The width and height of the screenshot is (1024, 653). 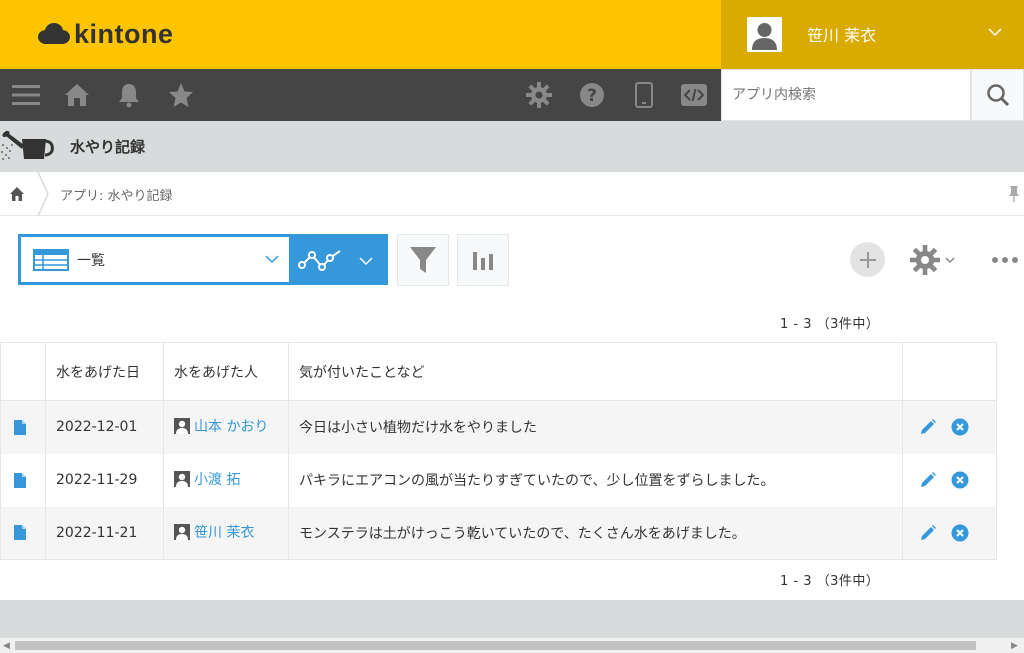 I want to click on user-menu: 笹川 茉衣, so click(x=872, y=34).